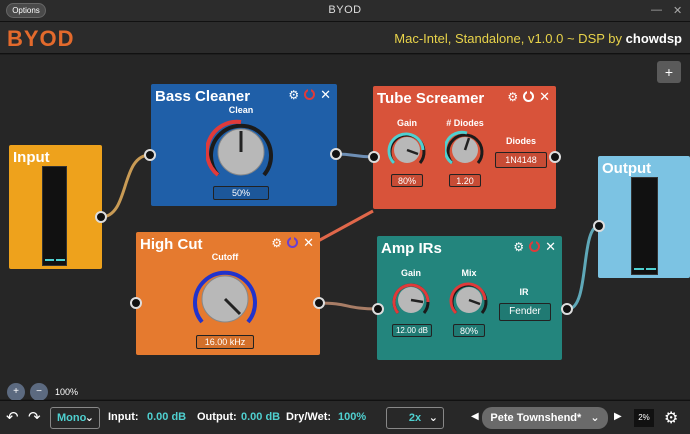 This screenshot has height=434, width=690. What do you see at coordinates (677, 10) in the screenshot?
I see `close-window-button: ✕` at bounding box center [677, 10].